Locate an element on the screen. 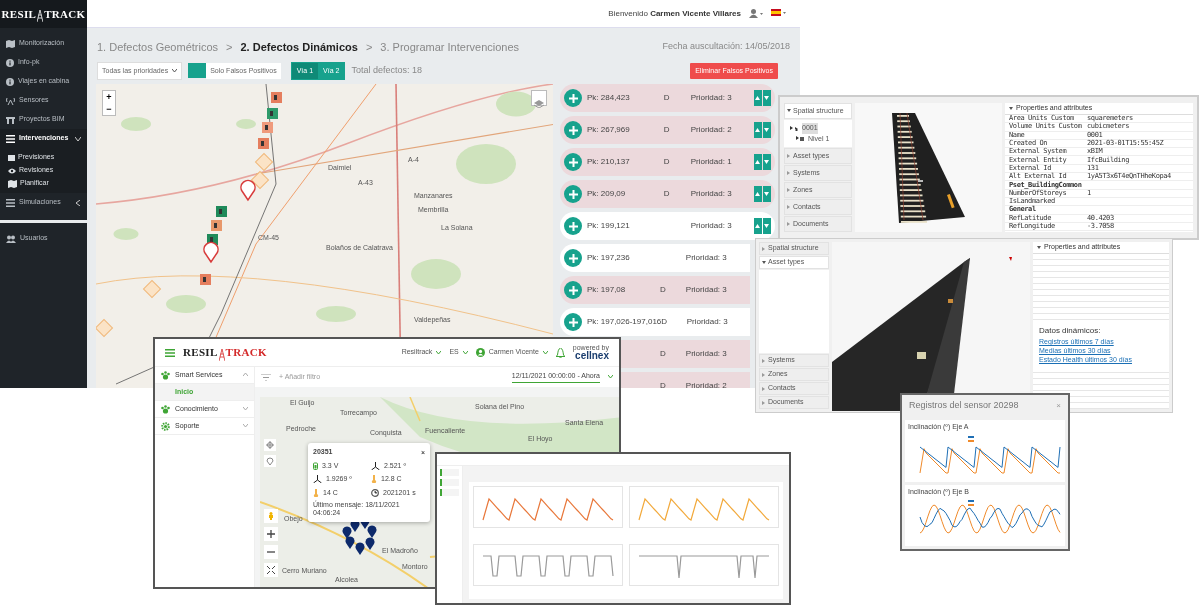  zoom-out-button is located at coordinates (271, 552).